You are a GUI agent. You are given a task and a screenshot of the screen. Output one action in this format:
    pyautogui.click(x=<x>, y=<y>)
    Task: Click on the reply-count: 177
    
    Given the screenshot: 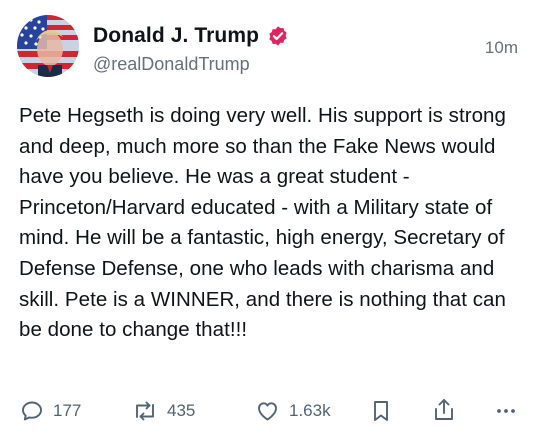 What is the action you would take?
    pyautogui.click(x=67, y=410)
    